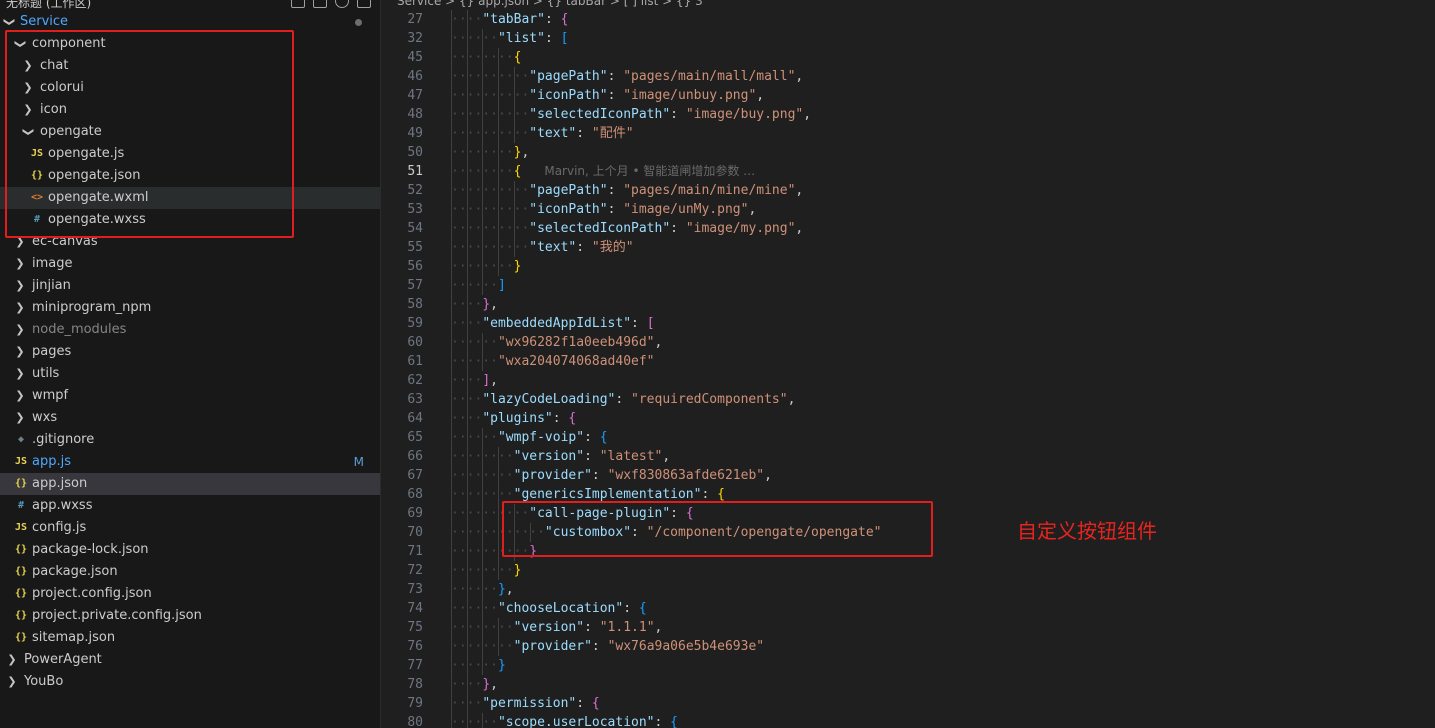 The width and height of the screenshot is (1435, 728). I want to click on line-number: 63, so click(415, 399).